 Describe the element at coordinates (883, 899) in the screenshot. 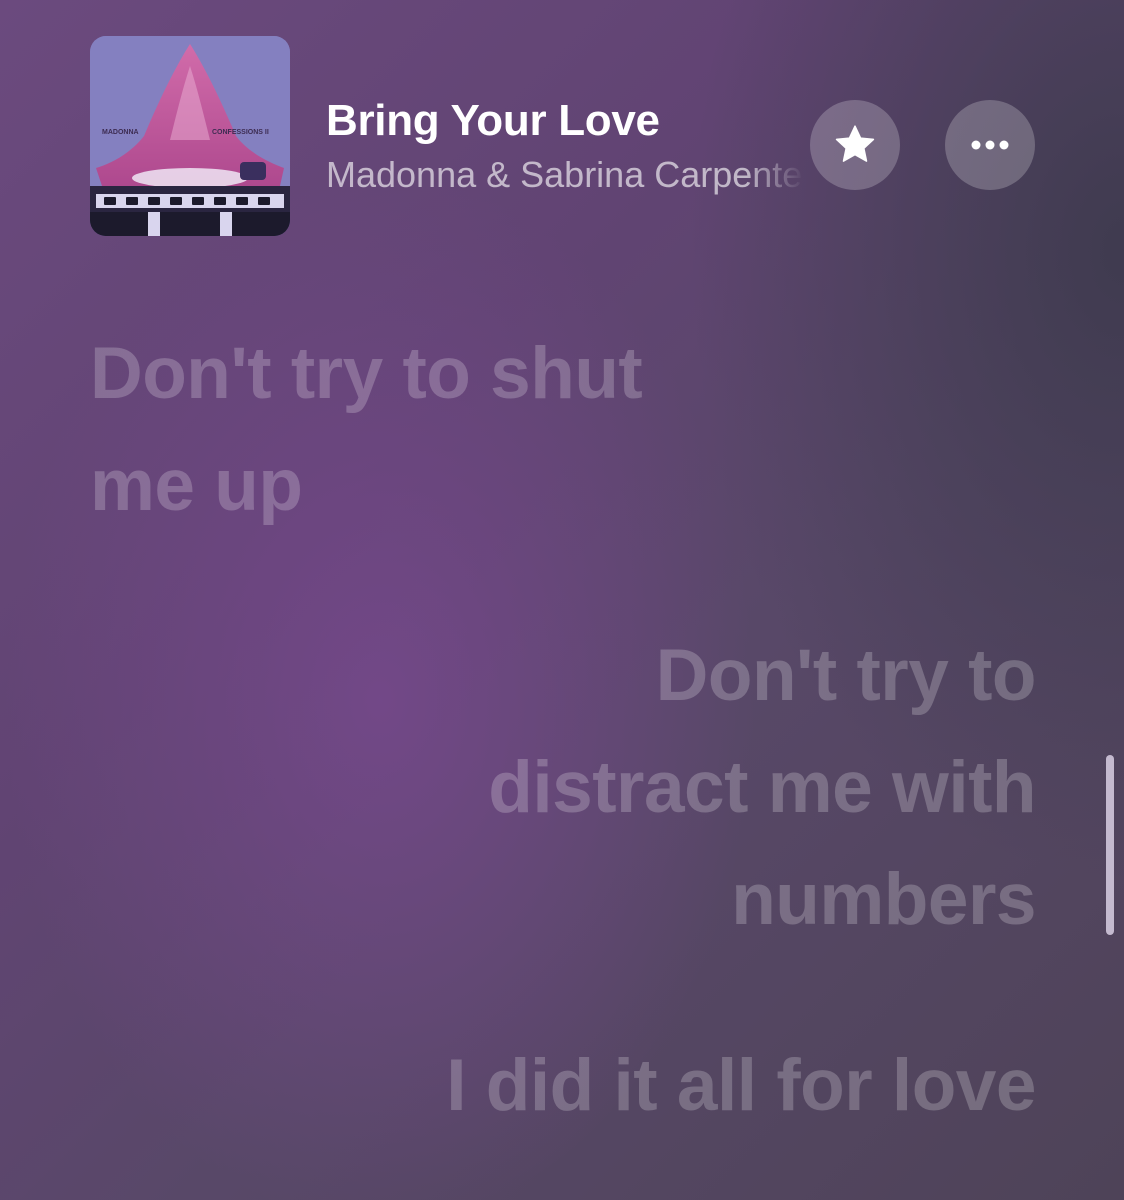

I see `lyric-line: numbers` at that location.